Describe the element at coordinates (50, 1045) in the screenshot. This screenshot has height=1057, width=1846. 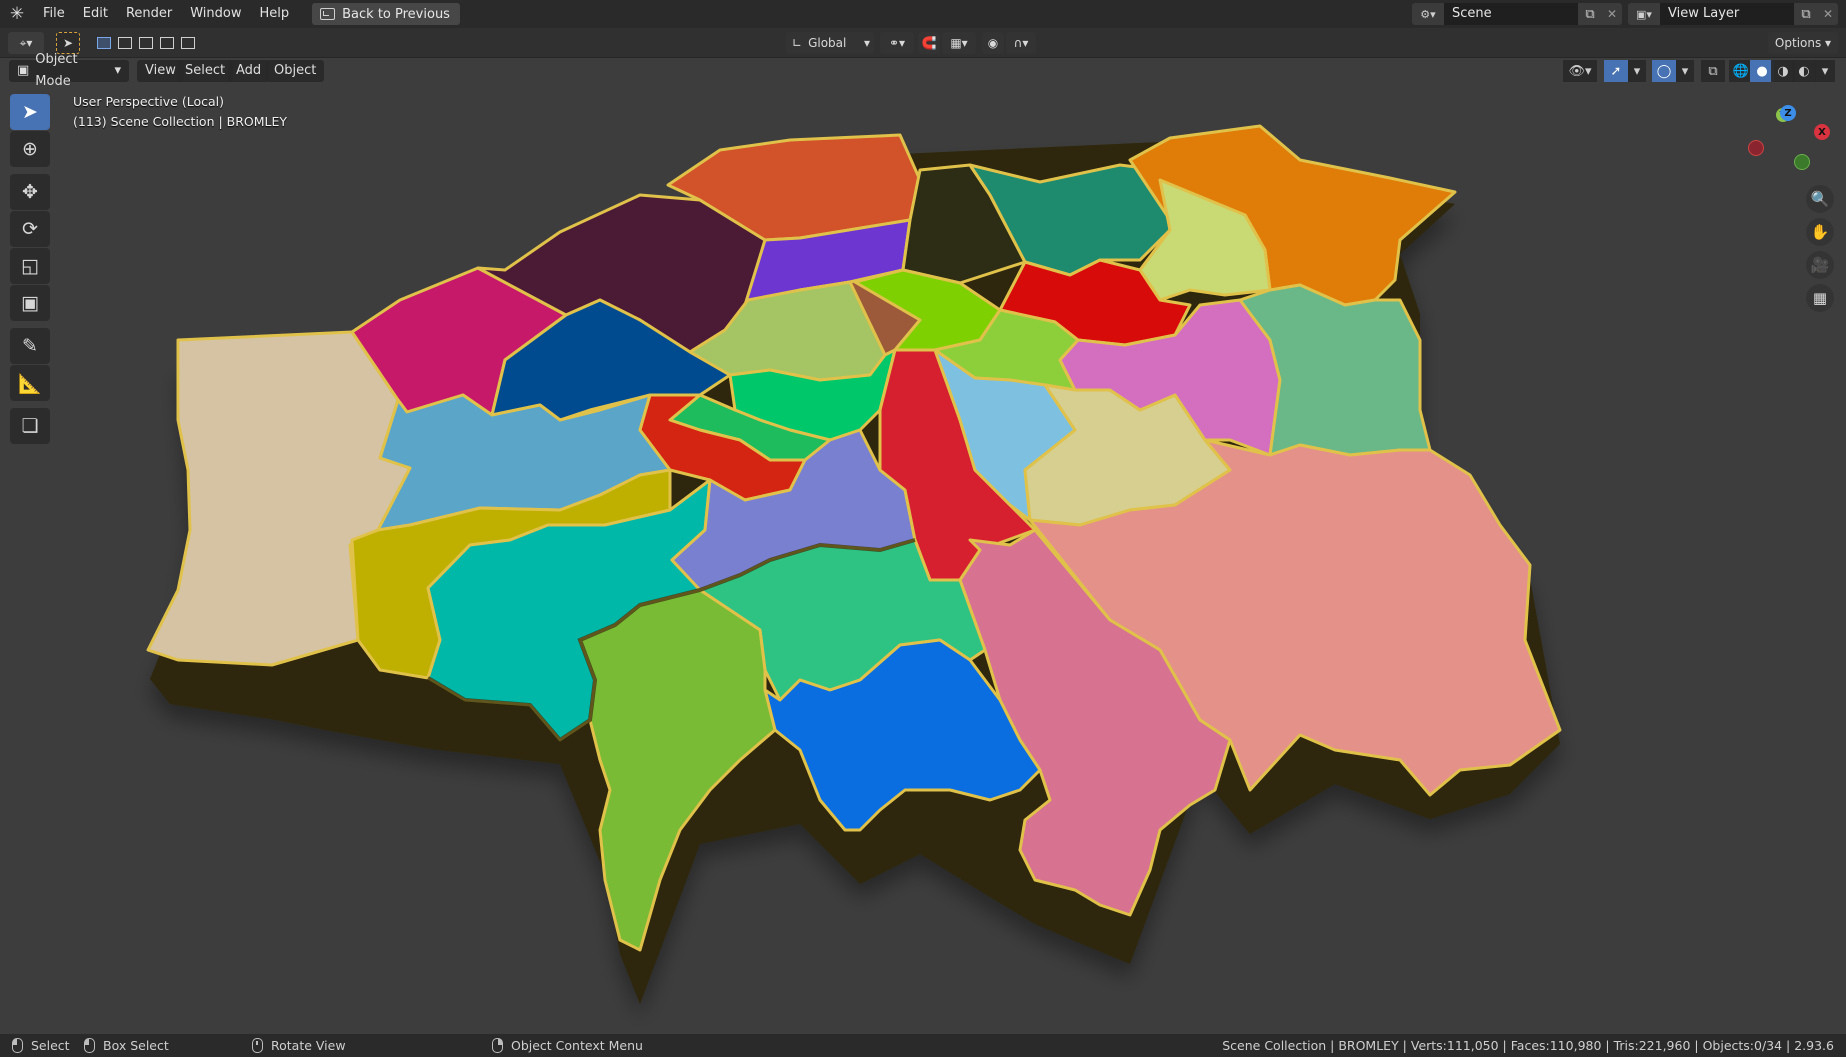
I see `status-select-label: Select` at that location.